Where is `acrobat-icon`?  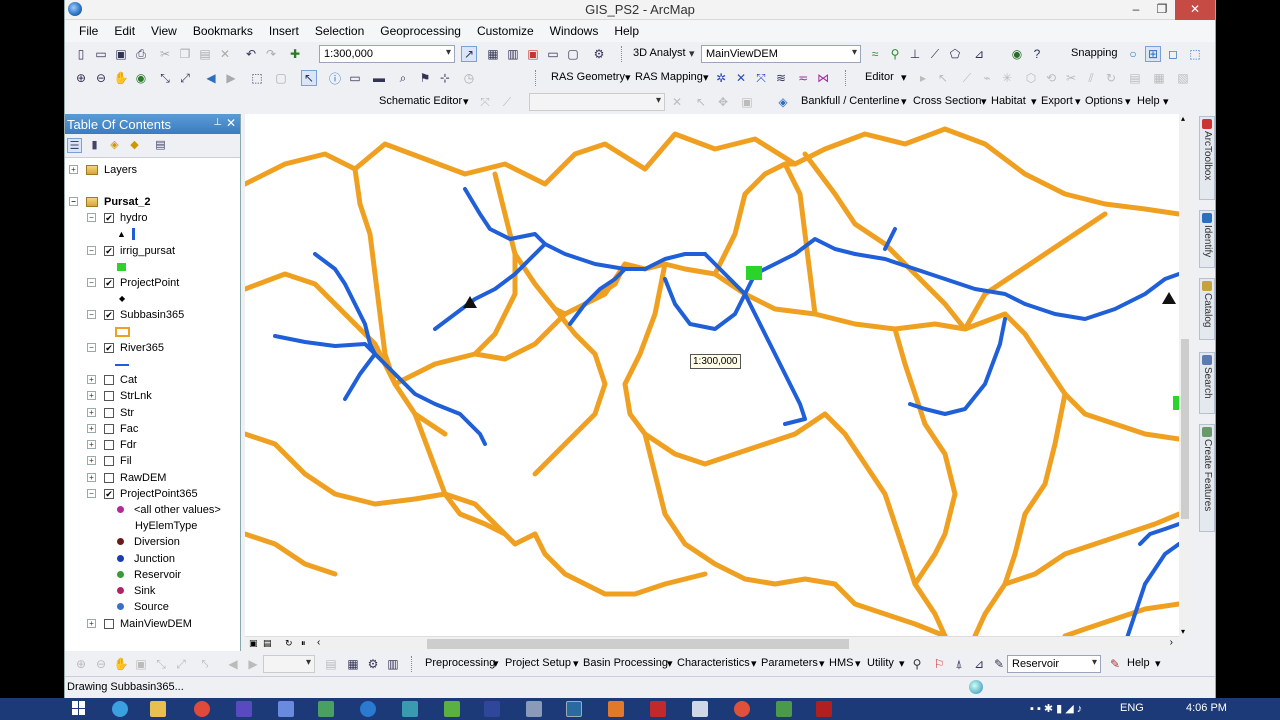 acrobat-icon is located at coordinates (824, 709).